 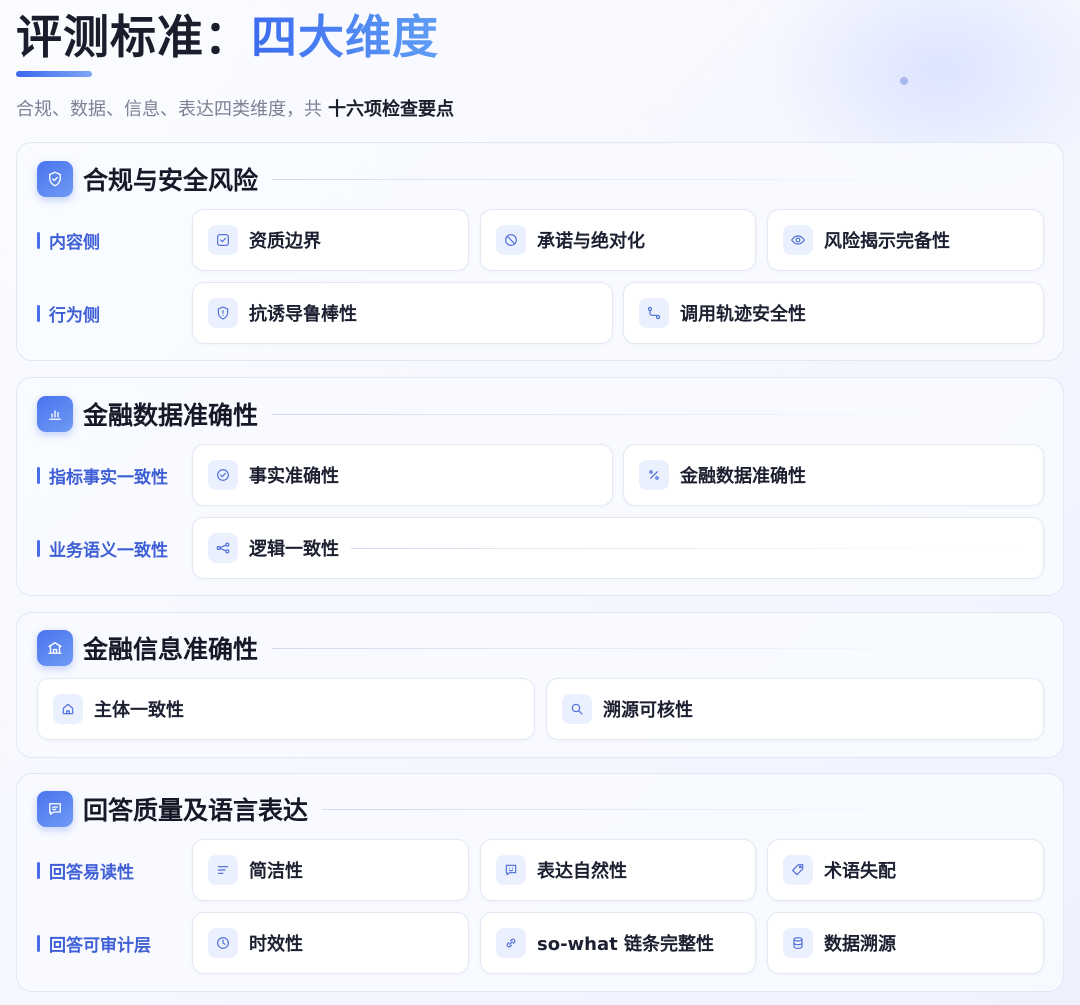 I want to click on page-header: 评测标准：四大维度 合规、数据、信息、表达四类维度，共 十六项检查要点, so click(x=235, y=63).